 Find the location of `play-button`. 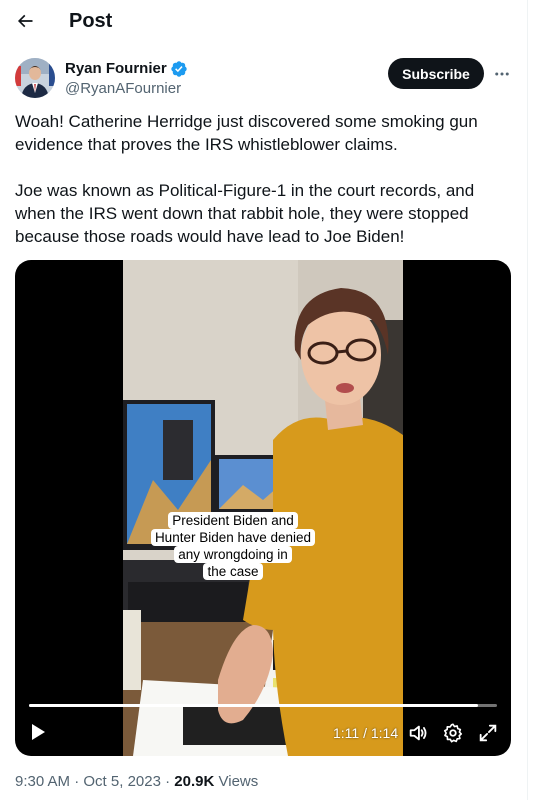

play-button is located at coordinates (37, 732).